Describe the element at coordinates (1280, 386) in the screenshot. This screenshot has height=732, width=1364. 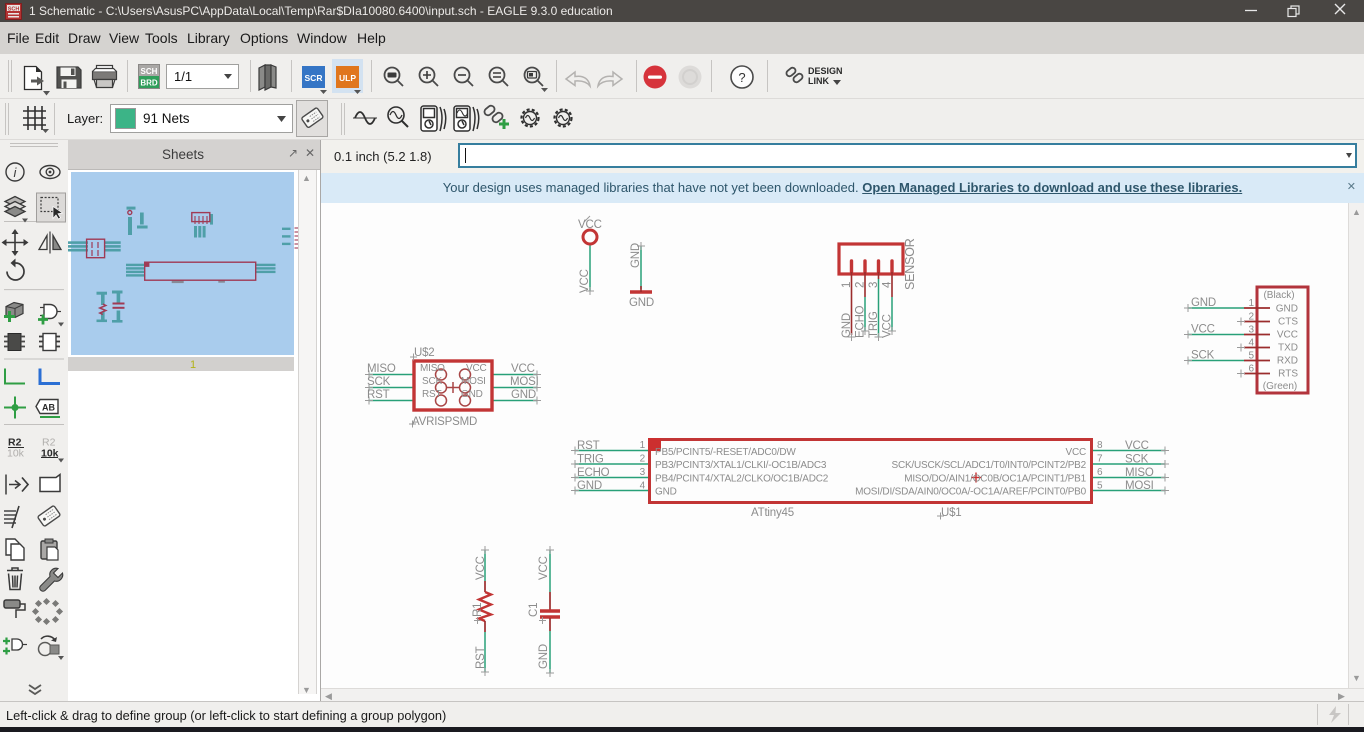
I see `svg-text: (Green)` at that location.